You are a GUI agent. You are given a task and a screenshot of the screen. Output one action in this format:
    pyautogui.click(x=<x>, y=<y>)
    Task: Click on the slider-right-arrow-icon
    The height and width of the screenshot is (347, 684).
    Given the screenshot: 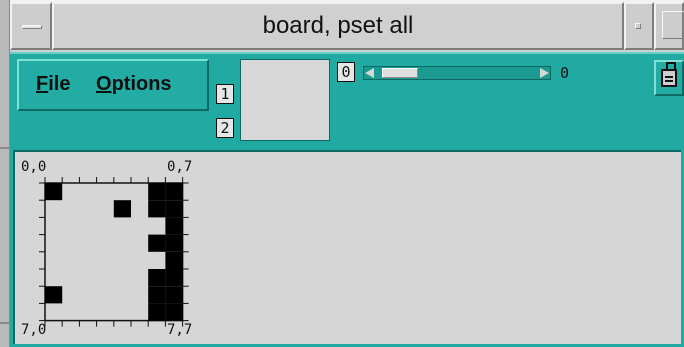 What is the action you would take?
    pyautogui.click(x=544, y=73)
    